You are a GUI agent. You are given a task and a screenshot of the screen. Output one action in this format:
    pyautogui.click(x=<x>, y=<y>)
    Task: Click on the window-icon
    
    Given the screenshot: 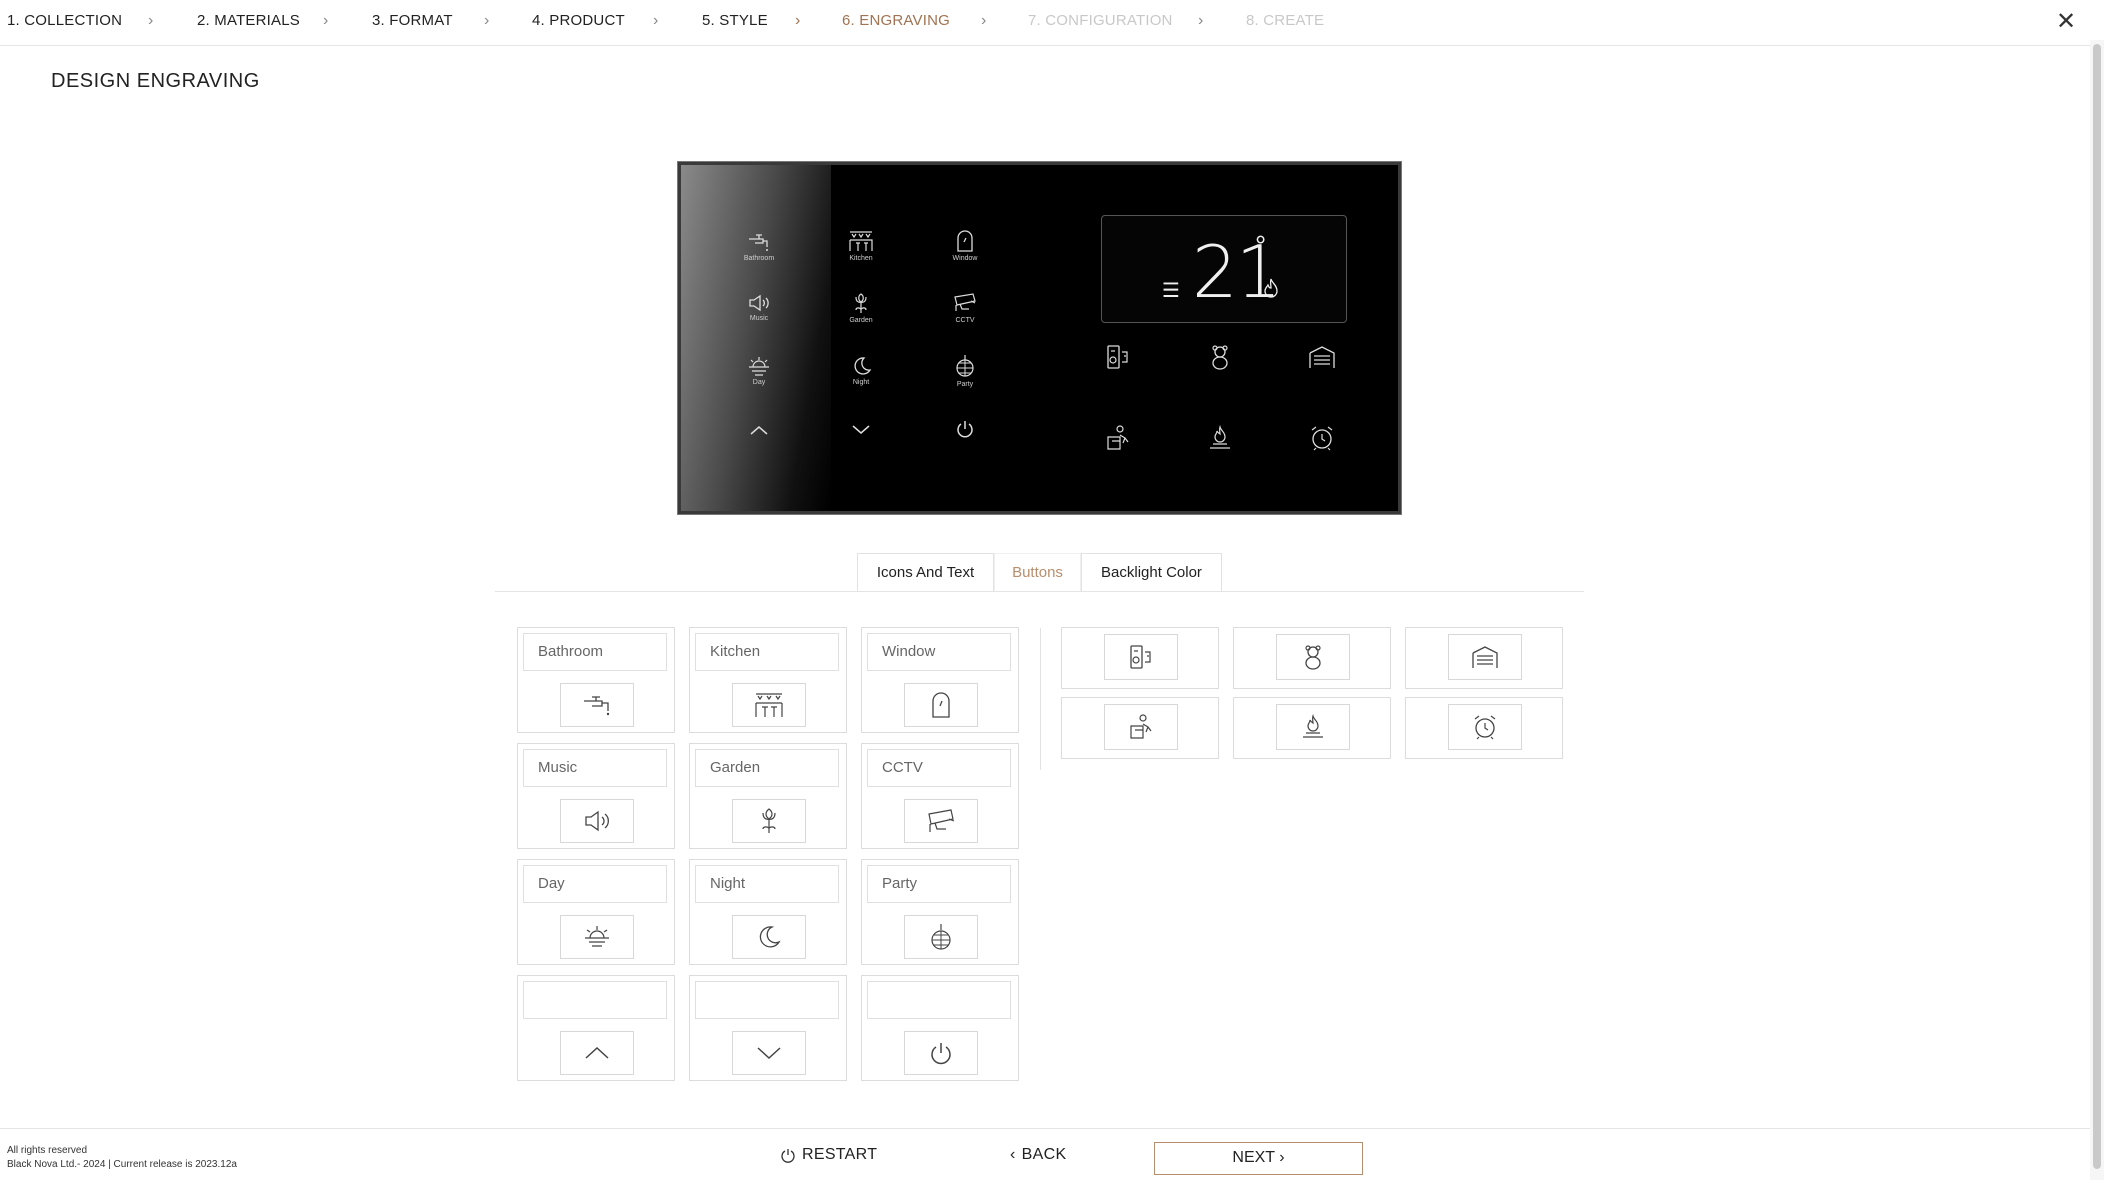 What is the action you would take?
    pyautogui.click(x=965, y=241)
    